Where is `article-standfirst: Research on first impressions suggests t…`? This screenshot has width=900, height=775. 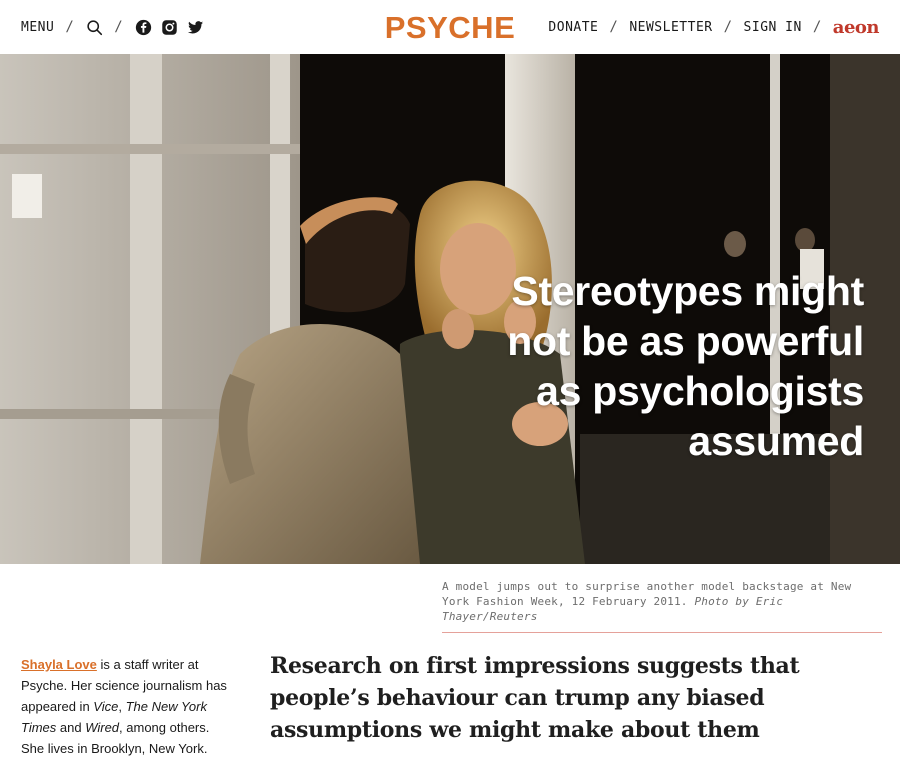
article-standfirst: Research on first impressions suggests t… is located at coordinates (535, 698).